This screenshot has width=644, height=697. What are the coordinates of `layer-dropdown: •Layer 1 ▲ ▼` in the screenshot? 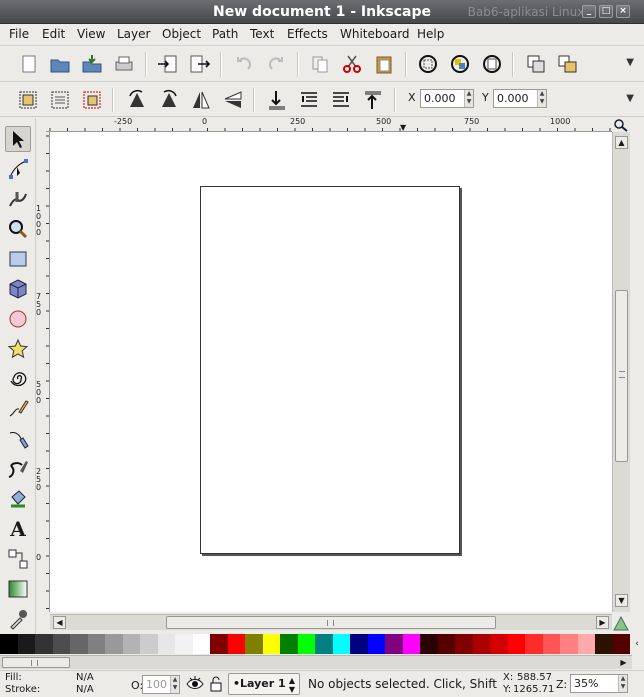 It's located at (264, 684).